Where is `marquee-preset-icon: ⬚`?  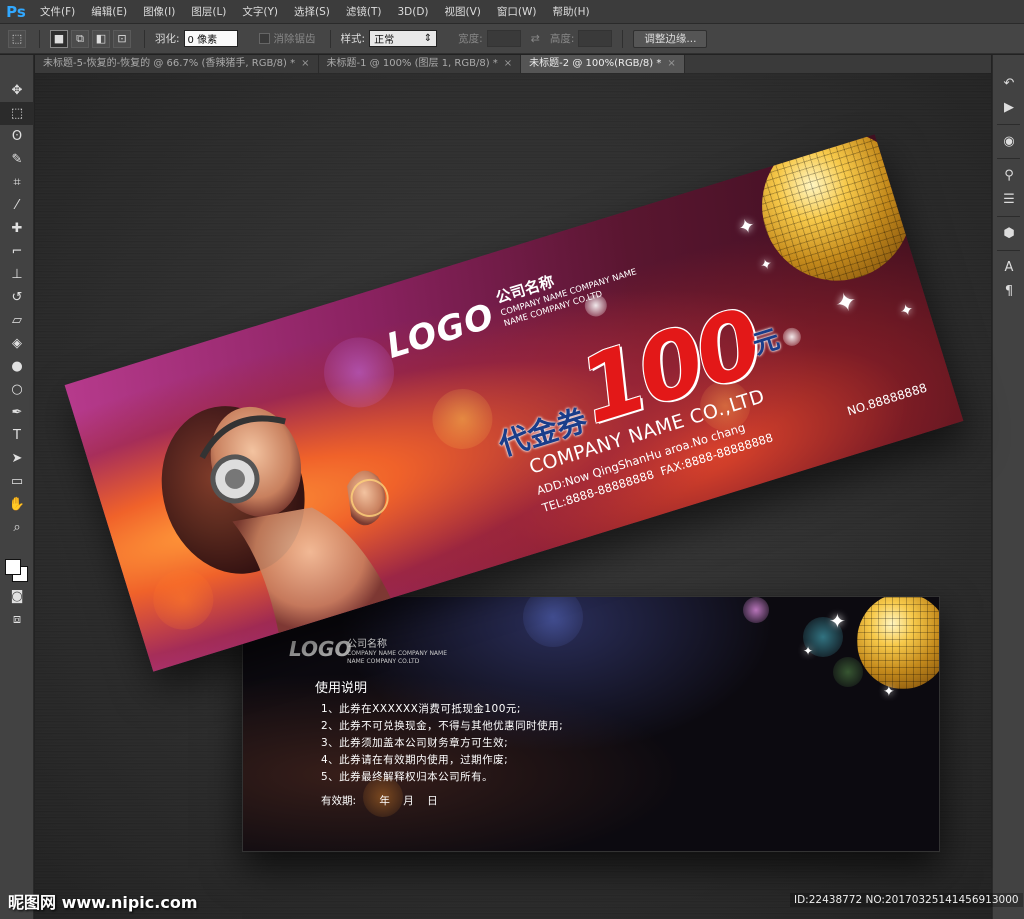
marquee-preset-icon: ⬚ is located at coordinates (17, 38).